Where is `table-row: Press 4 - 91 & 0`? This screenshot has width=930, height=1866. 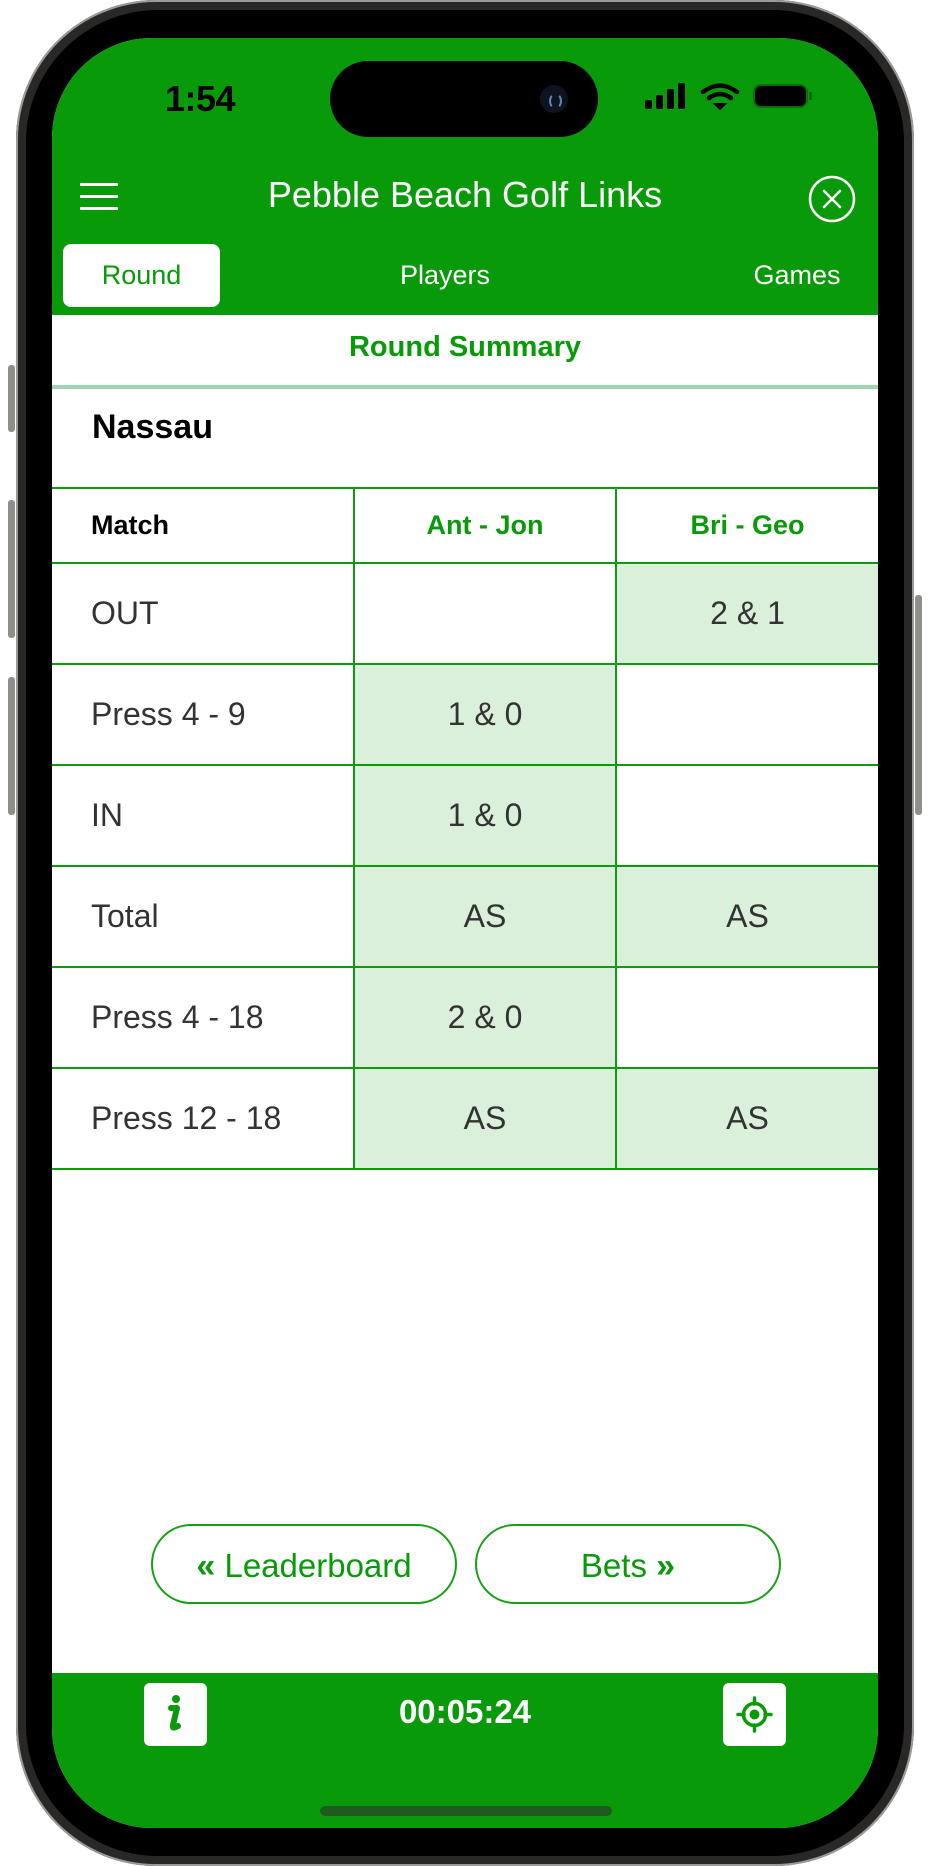
table-row: Press 4 - 91 & 0 is located at coordinates (465, 714).